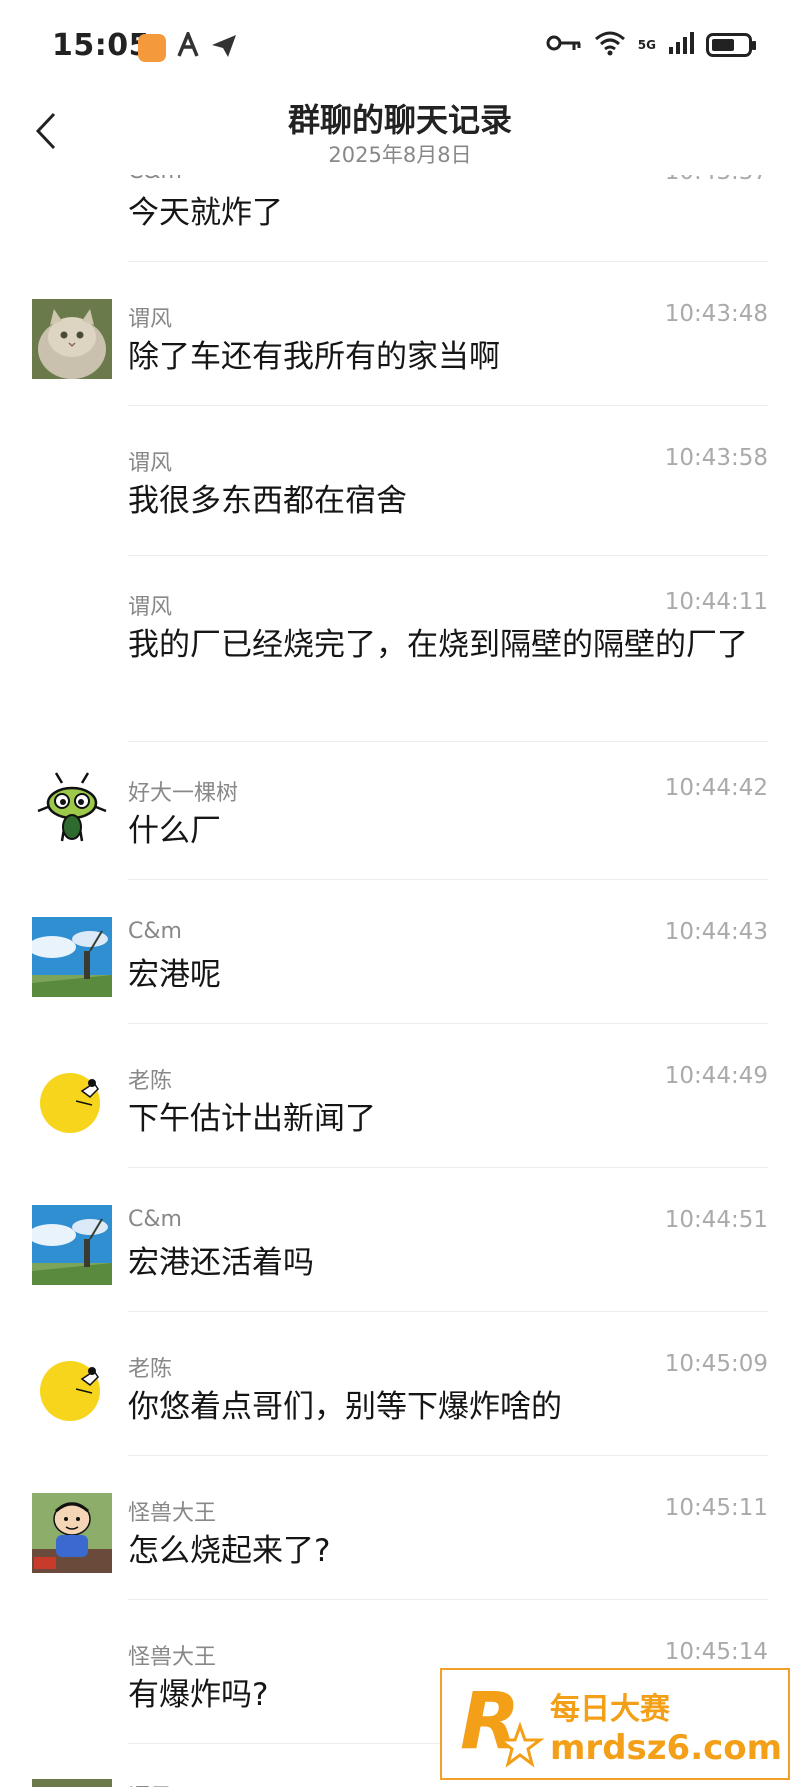 The image size is (800, 1787). I want to click on app-icon, so click(152, 48).